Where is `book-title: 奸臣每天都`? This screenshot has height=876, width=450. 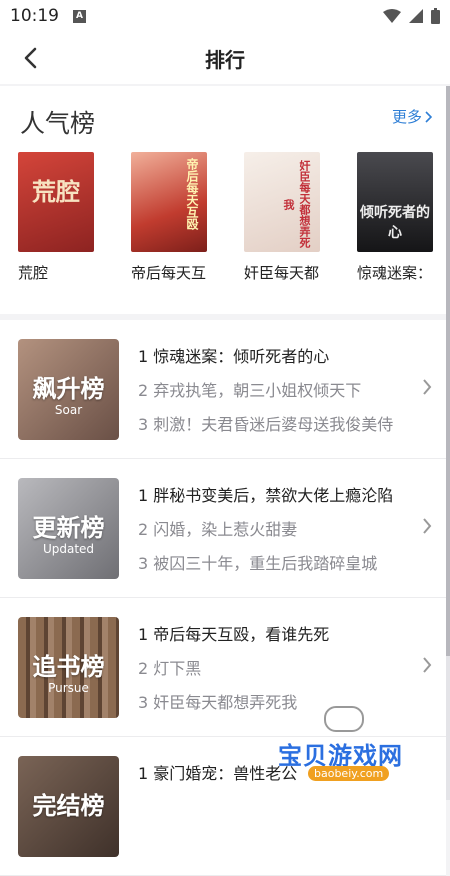
book-title: 奸臣每天都 is located at coordinates (282, 273).